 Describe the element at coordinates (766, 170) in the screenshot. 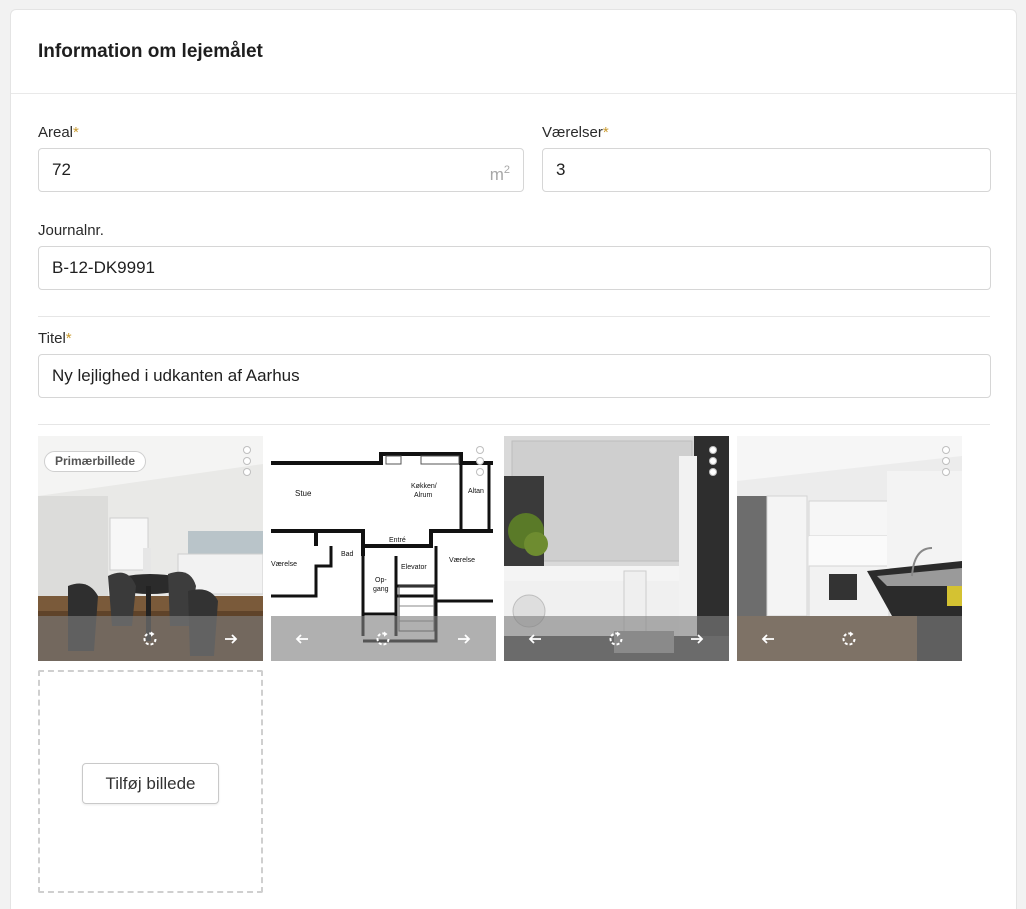

I see `vaerelser-input: 3` at that location.